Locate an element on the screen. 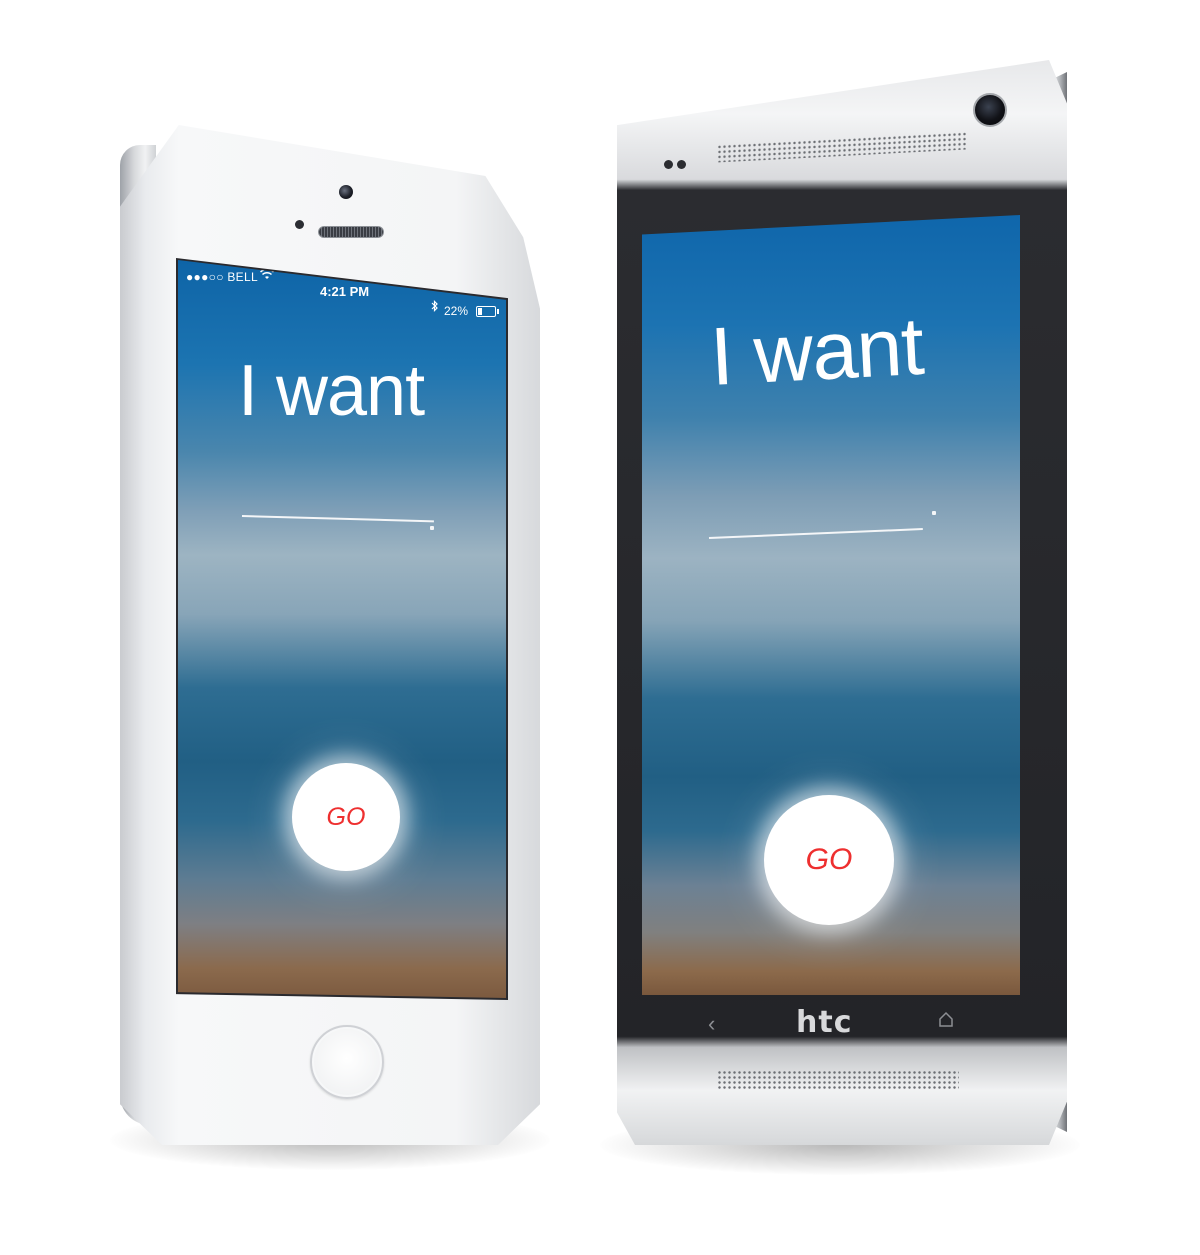 This screenshot has width=1200, height=1255. home-icon is located at coordinates (946, 1021).